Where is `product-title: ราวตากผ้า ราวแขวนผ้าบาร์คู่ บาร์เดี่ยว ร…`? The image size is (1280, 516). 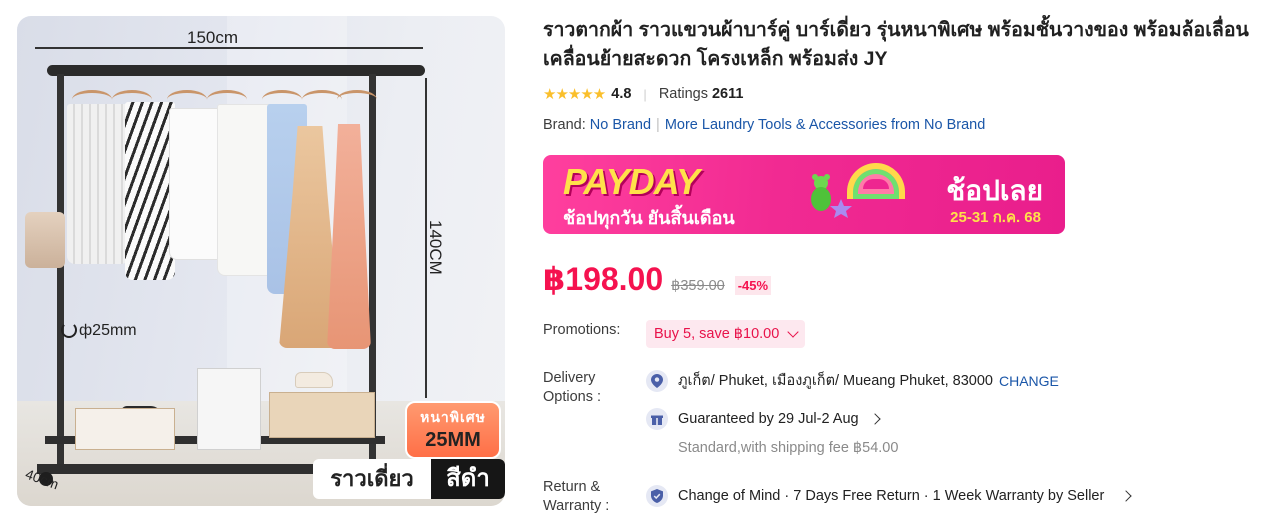 product-title: ราวตากผ้า ราวแขวนผ้าบาร์คู่ บาร์เดี่ยว ร… is located at coordinates (896, 44).